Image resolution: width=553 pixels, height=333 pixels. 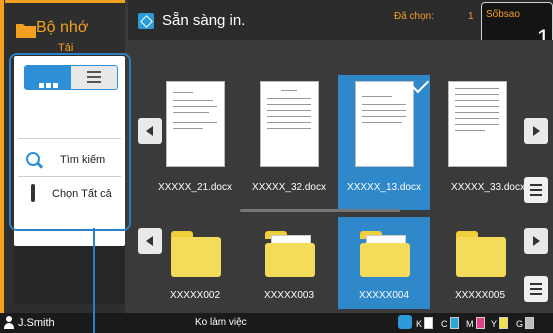 I want to click on ink-level-y: Y, so click(x=500, y=323).